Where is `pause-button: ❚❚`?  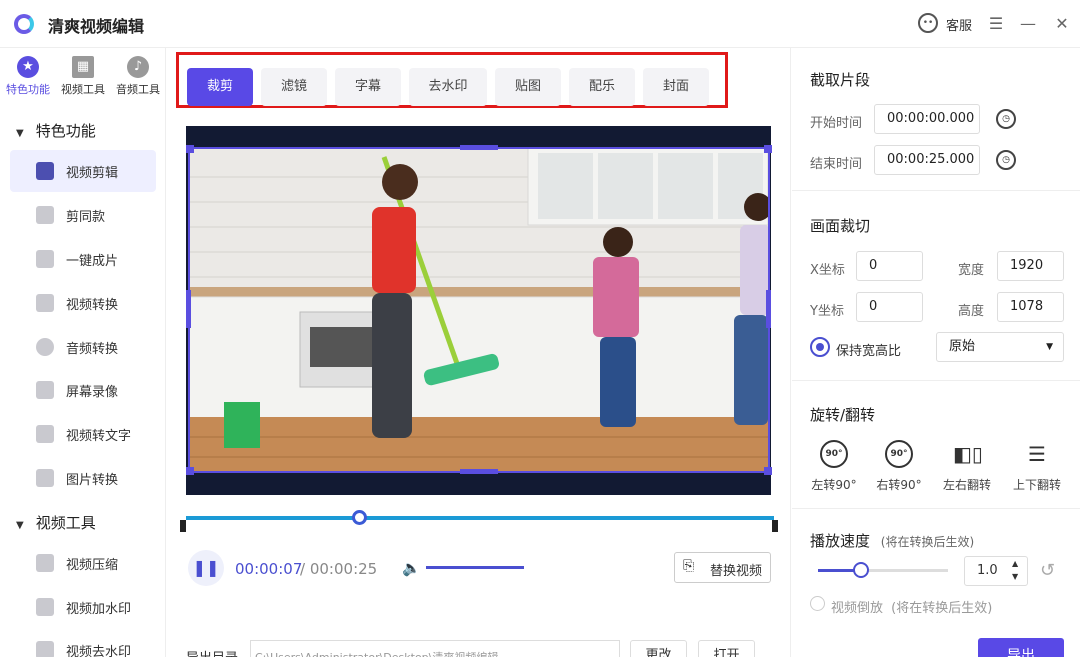
pause-button: ❚❚ is located at coordinates (206, 568).